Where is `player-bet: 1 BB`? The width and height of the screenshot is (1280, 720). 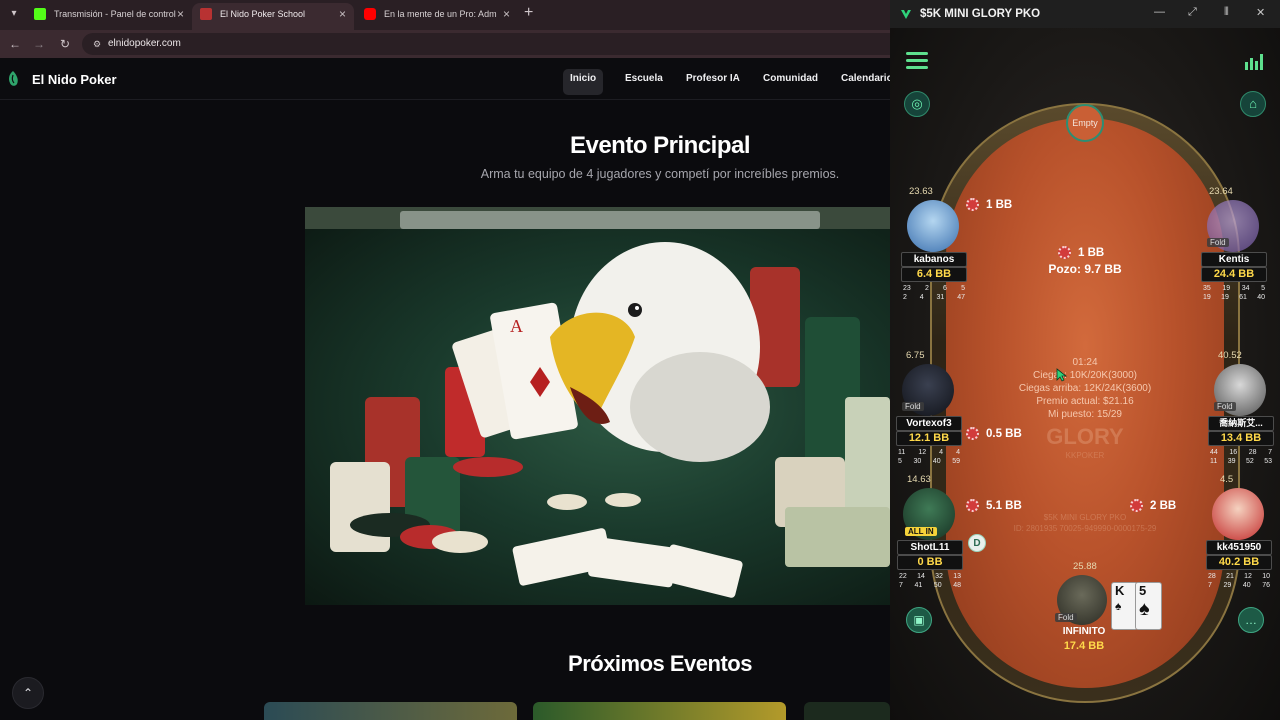 player-bet: 1 BB is located at coordinates (989, 205).